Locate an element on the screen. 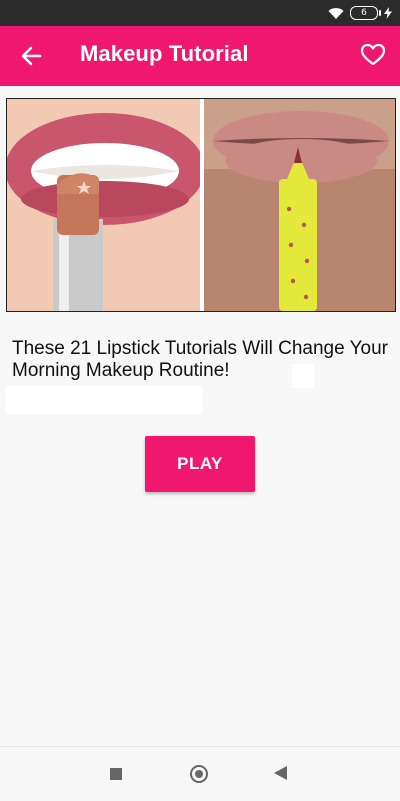 The height and width of the screenshot is (801, 400). arrow-left-icon is located at coordinates (31, 56).